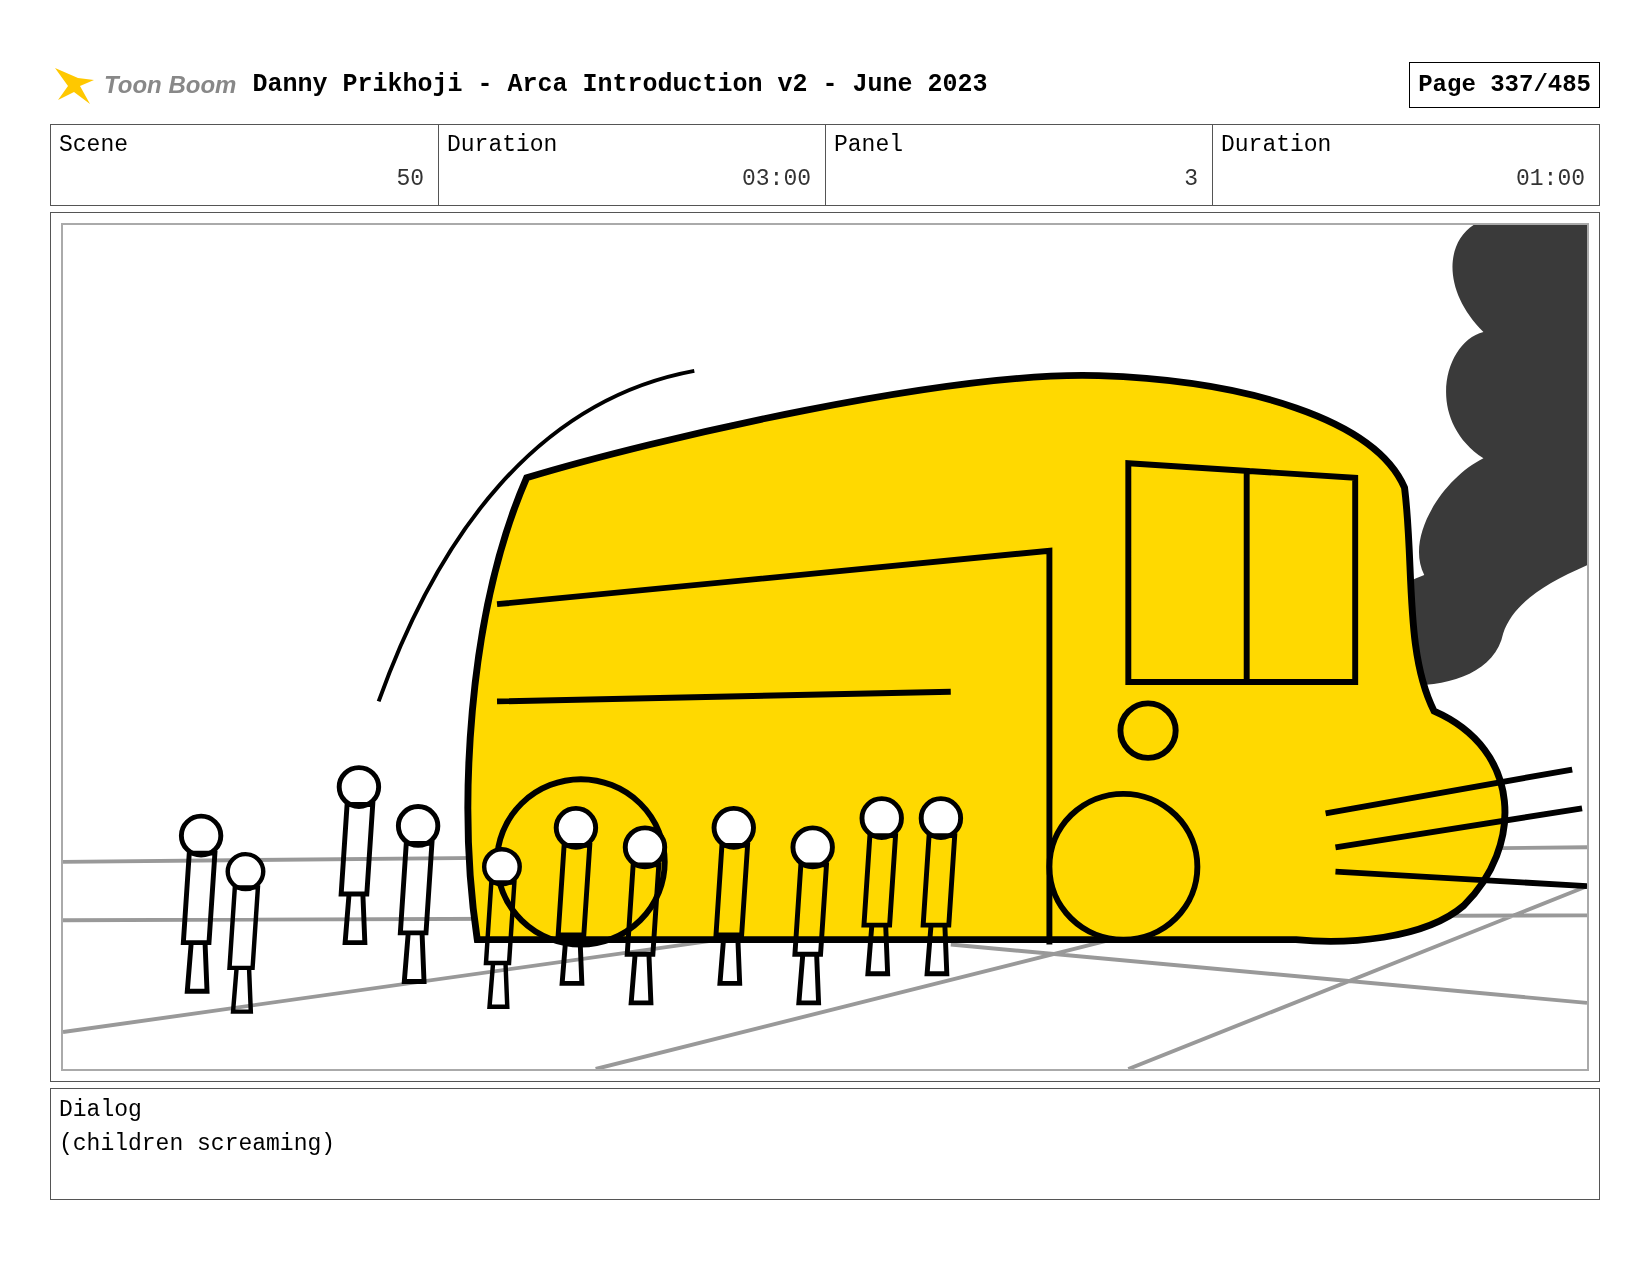 This screenshot has width=1650, height=1275. Describe the element at coordinates (1191, 179) in the screenshot. I see `field-value: 3` at that location.